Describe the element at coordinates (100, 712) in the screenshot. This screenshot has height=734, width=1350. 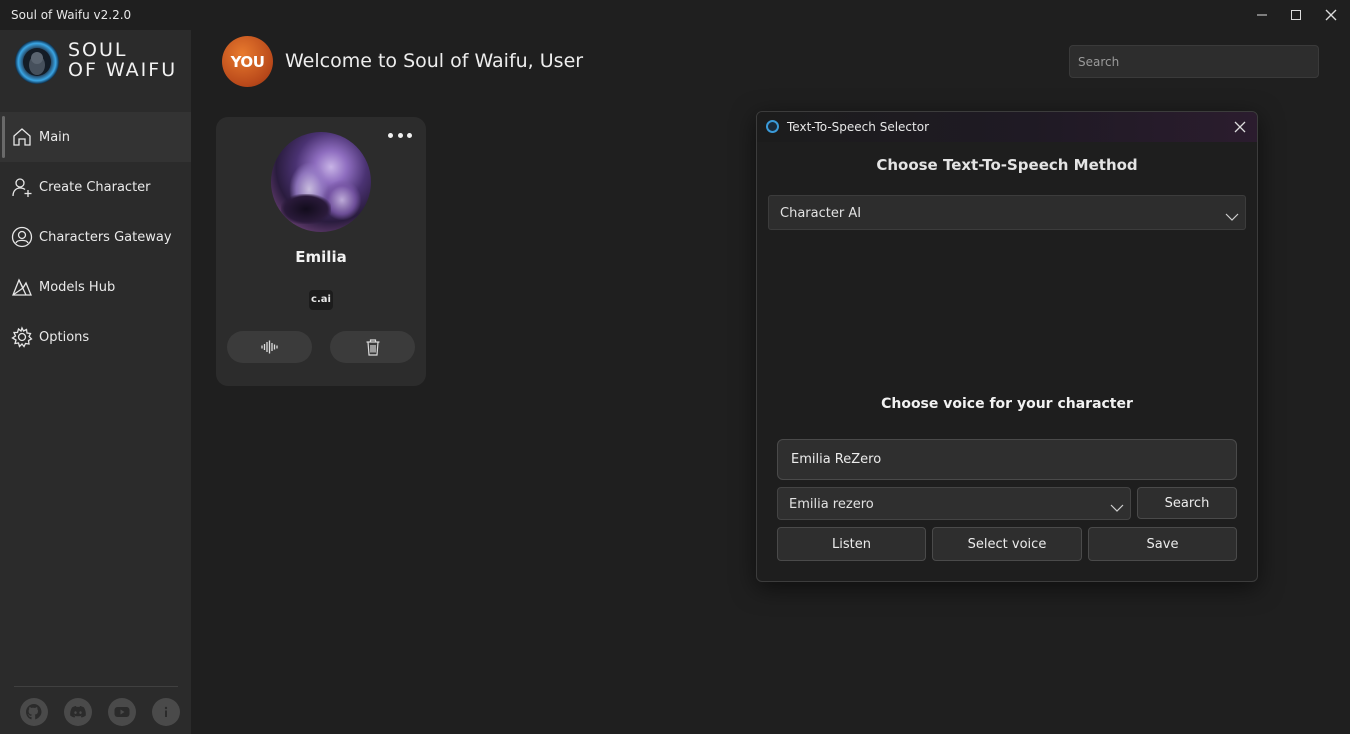
I see `sidebar-footer` at that location.